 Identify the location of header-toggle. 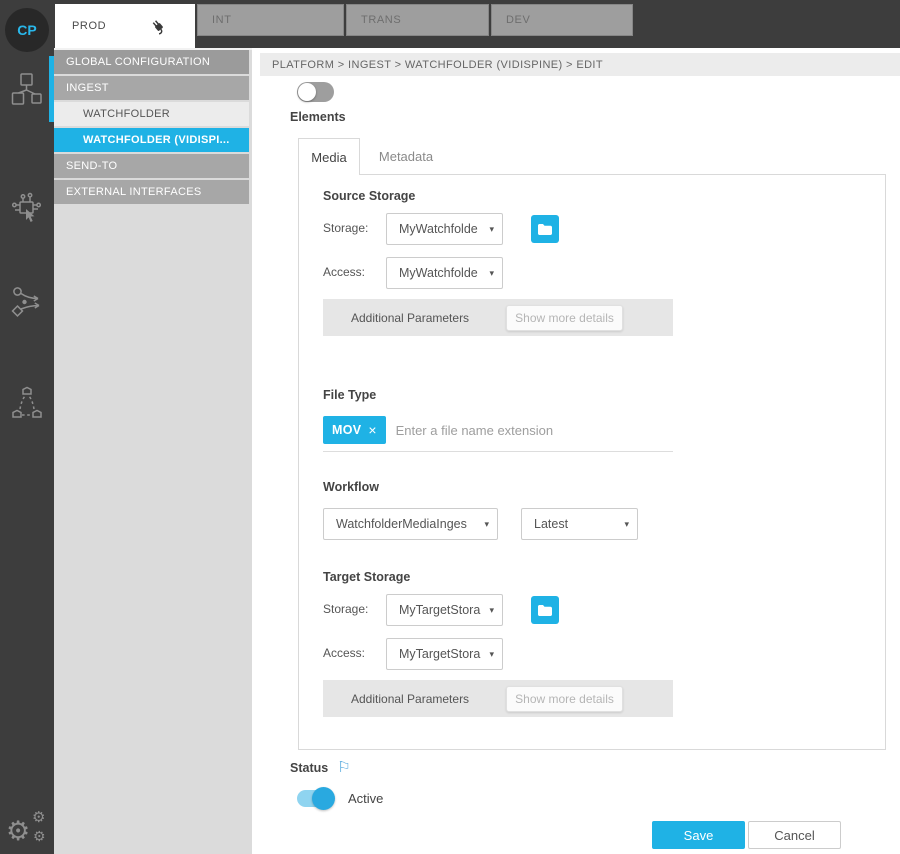
(315, 92).